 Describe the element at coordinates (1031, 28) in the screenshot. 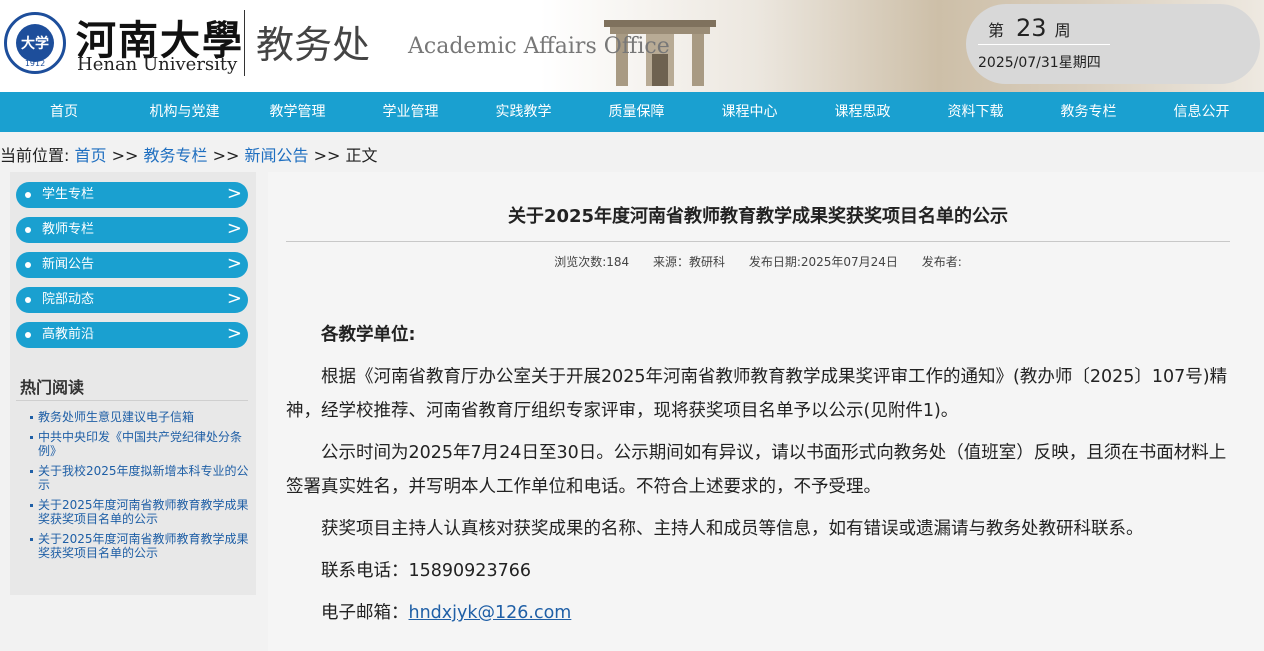

I see `week-number: 23` at that location.